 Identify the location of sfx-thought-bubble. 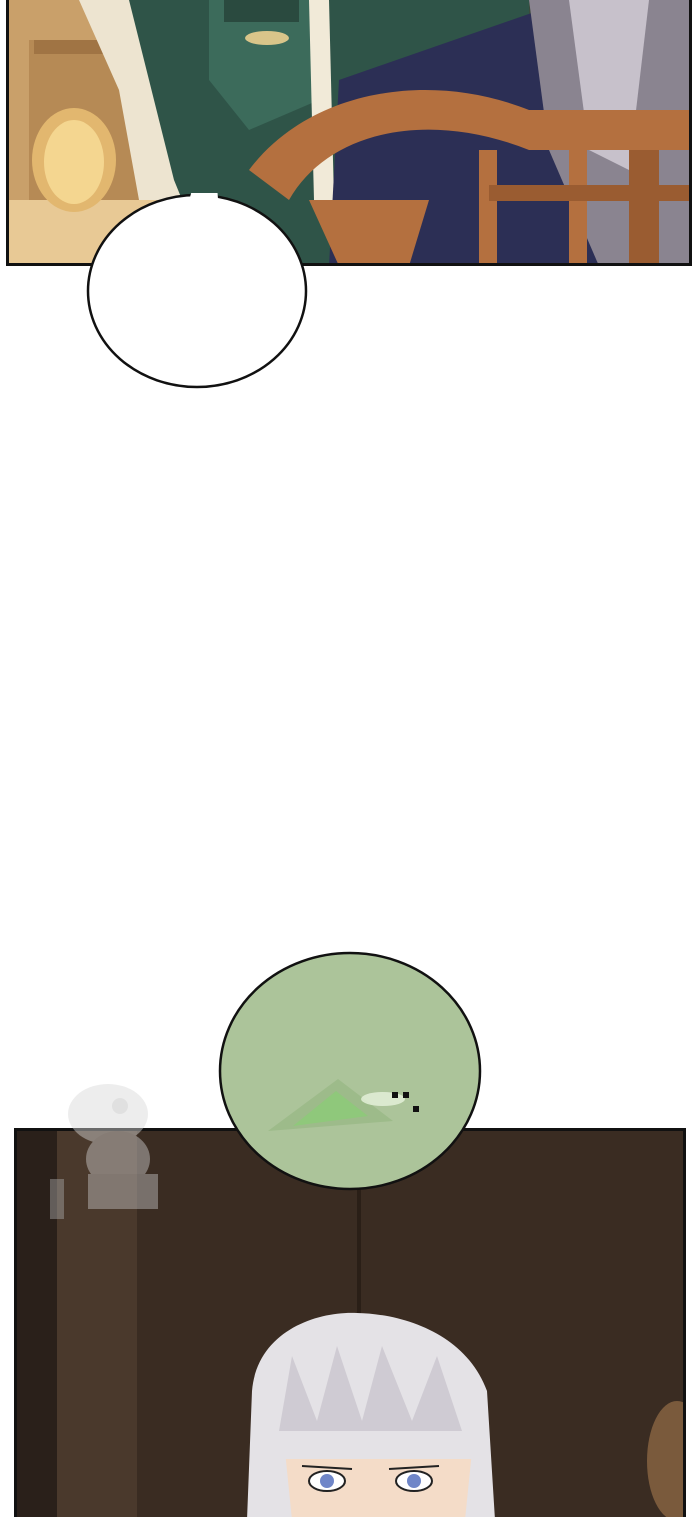
(350, 1071).